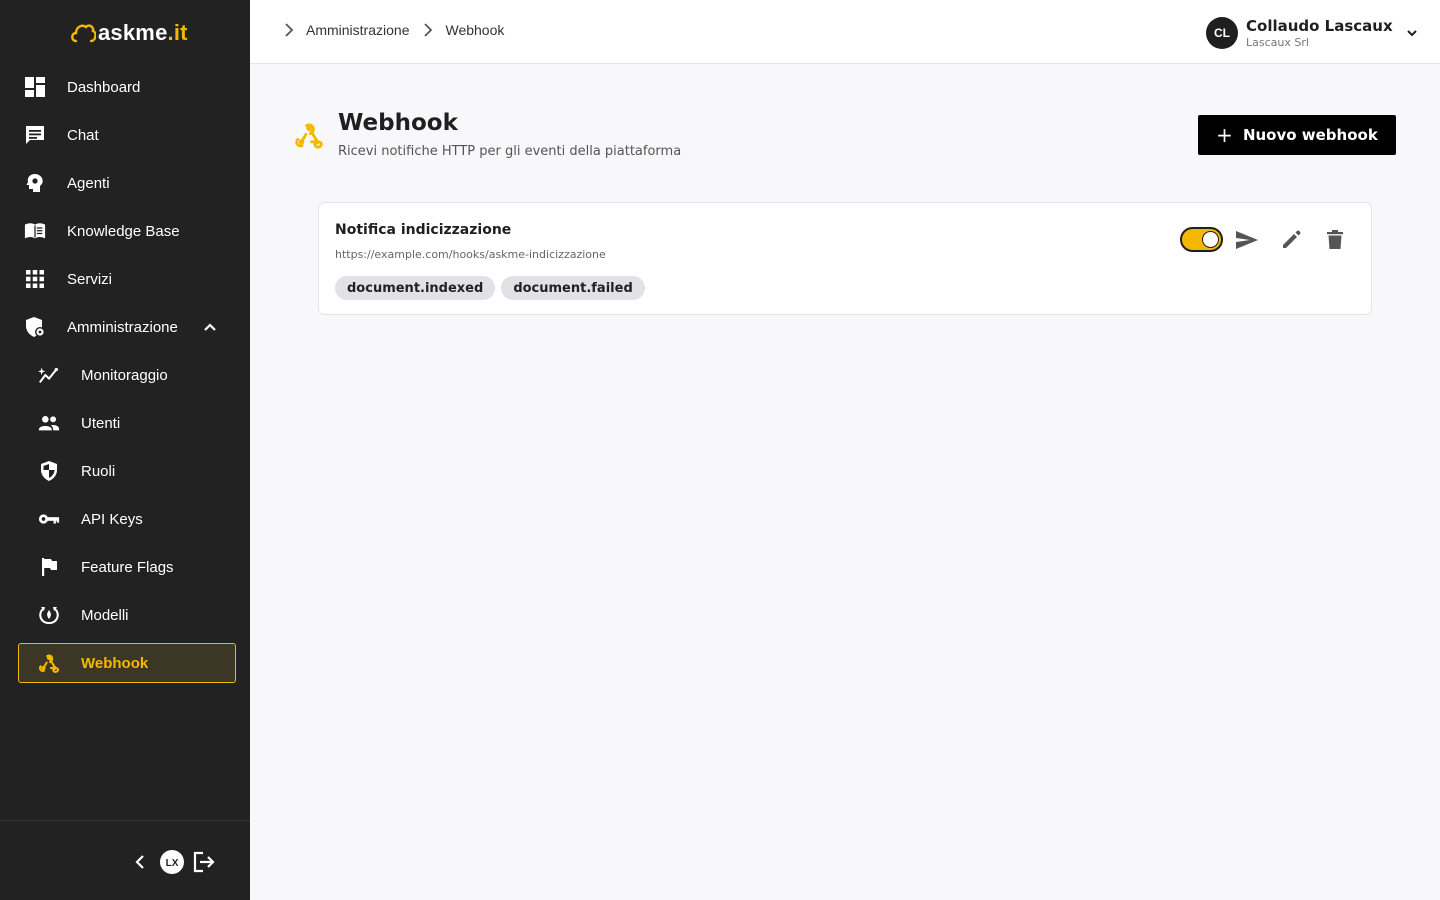 This screenshot has width=1440, height=900. Describe the element at coordinates (125, 135) in the screenshot. I see `sidebar-item-chat: Chat` at that location.